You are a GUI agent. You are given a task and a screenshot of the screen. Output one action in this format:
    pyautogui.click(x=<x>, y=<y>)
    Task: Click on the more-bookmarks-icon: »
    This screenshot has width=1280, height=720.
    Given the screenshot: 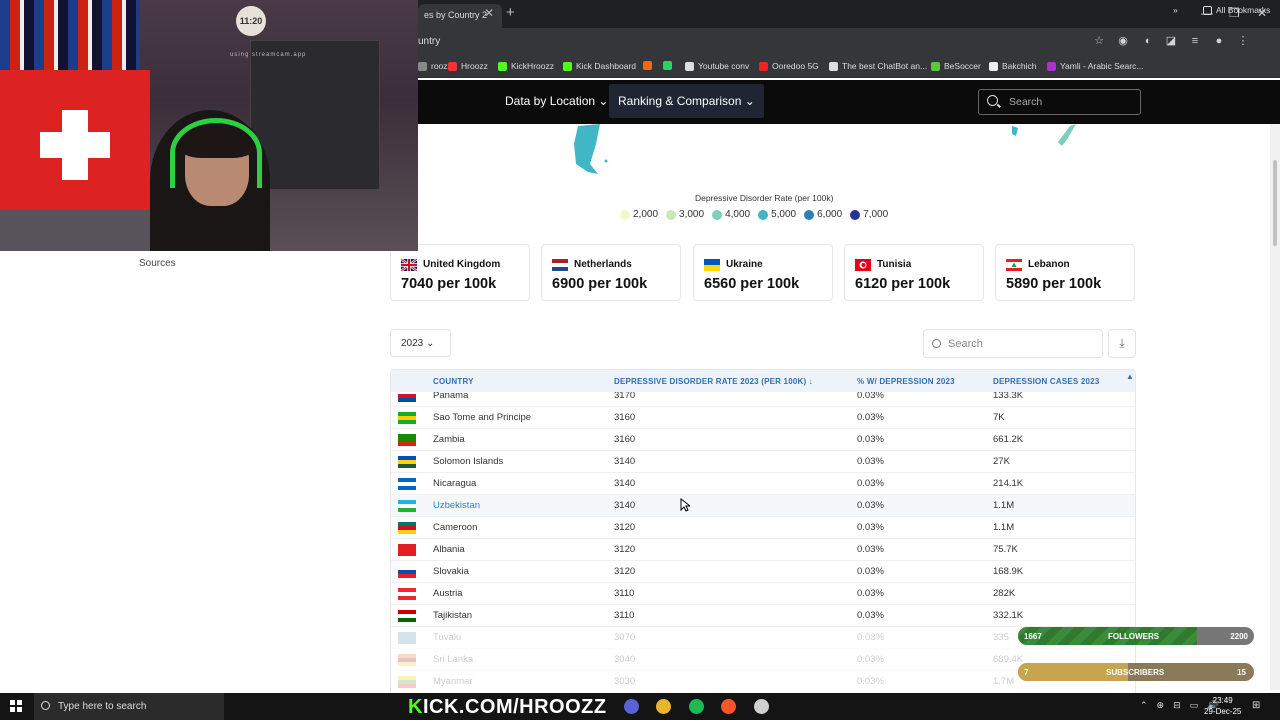 What is the action you would take?
    pyautogui.click(x=1175, y=10)
    